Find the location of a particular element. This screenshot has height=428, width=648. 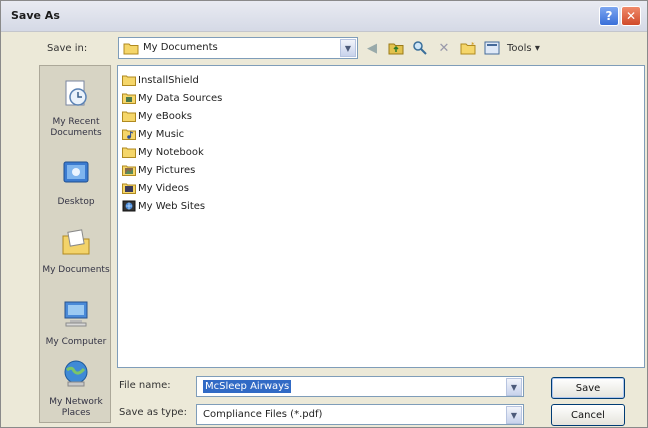

save-button-label: Save is located at coordinates (588, 388).